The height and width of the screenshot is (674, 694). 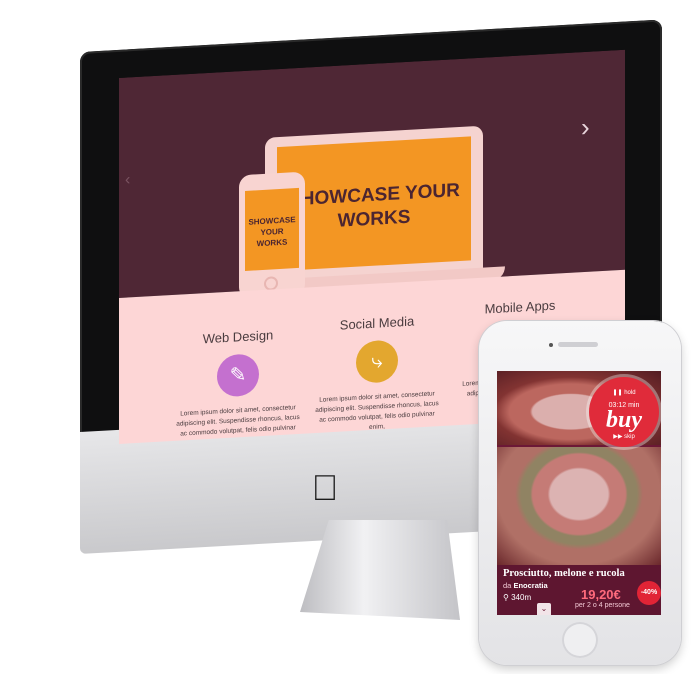 I want to click on laptop-display: SHOWCASE YOUR WORKS, so click(x=374, y=204).